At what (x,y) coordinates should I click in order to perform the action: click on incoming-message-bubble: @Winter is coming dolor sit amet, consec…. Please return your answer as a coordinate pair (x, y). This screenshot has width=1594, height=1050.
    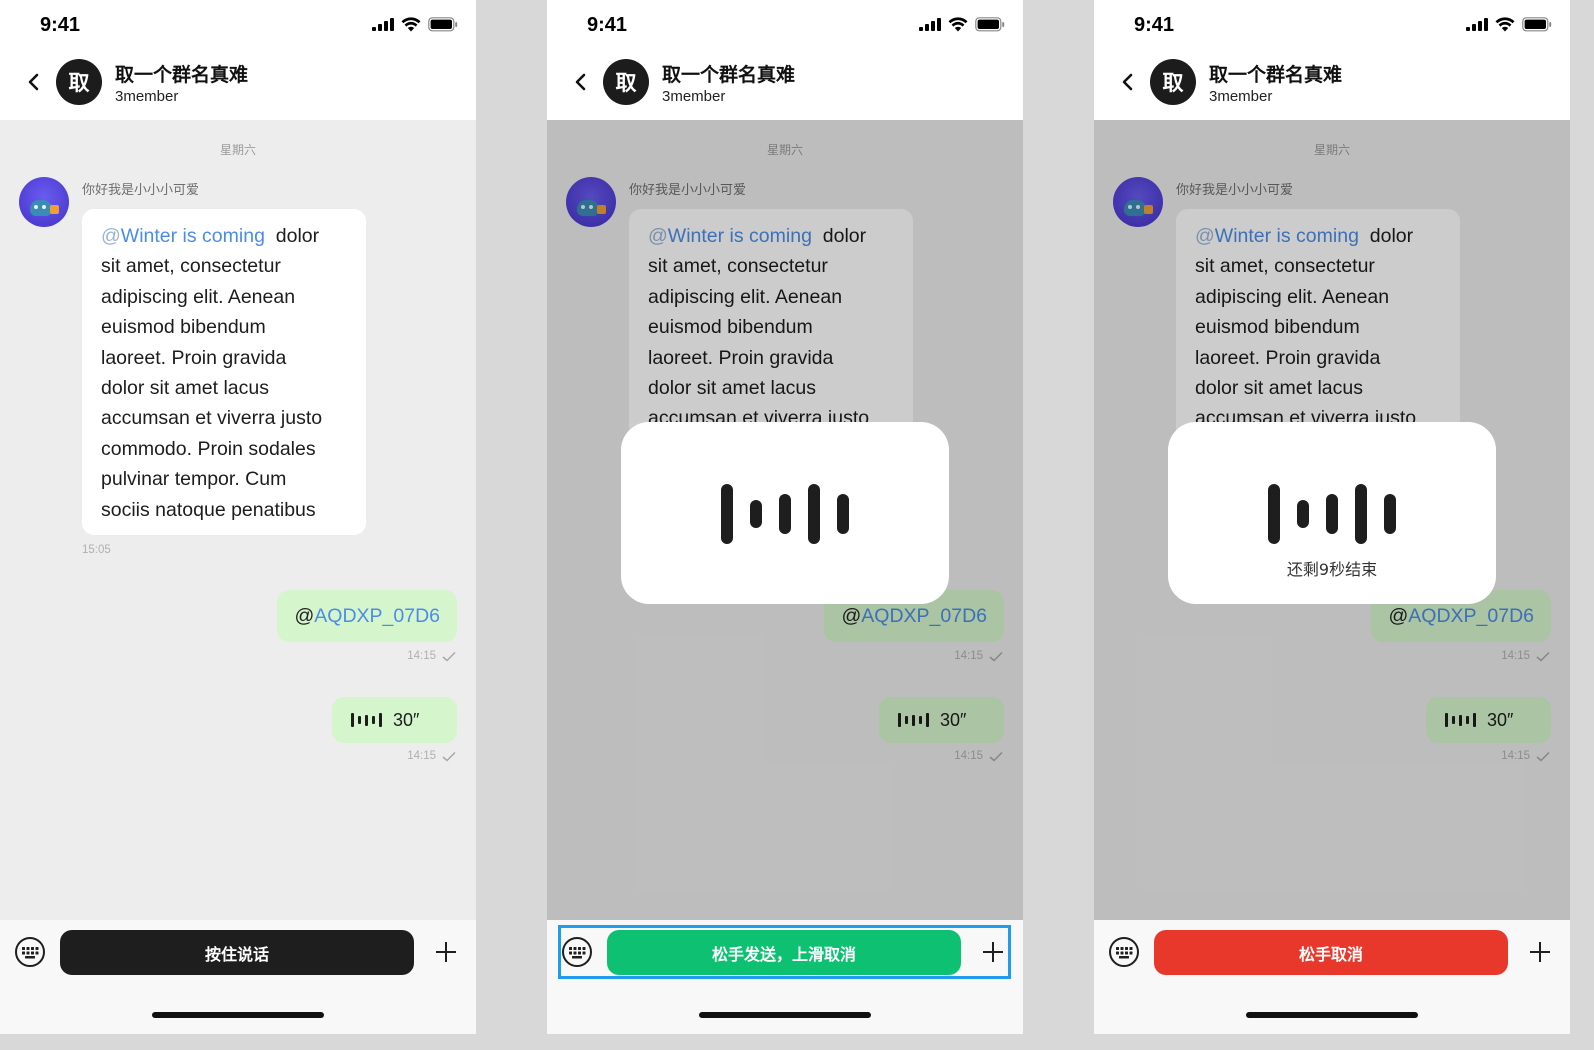
    Looking at the image, I should click on (224, 372).